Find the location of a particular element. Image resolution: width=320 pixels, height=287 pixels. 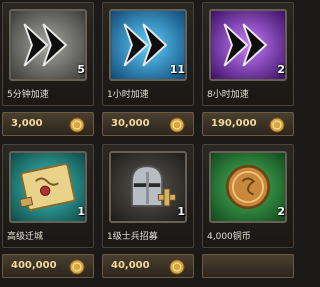

buy-button: 30,000 is located at coordinates (148, 124).